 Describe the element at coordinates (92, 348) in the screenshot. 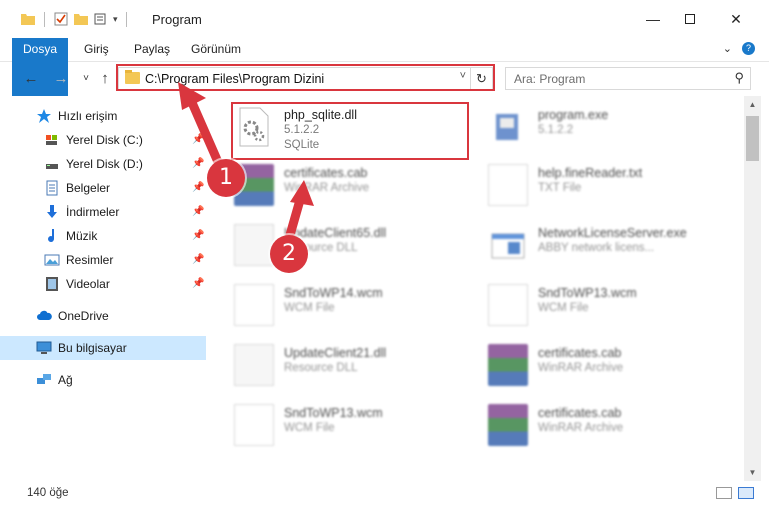

I see `sidebar-item-label: Bu bilgisayar` at that location.